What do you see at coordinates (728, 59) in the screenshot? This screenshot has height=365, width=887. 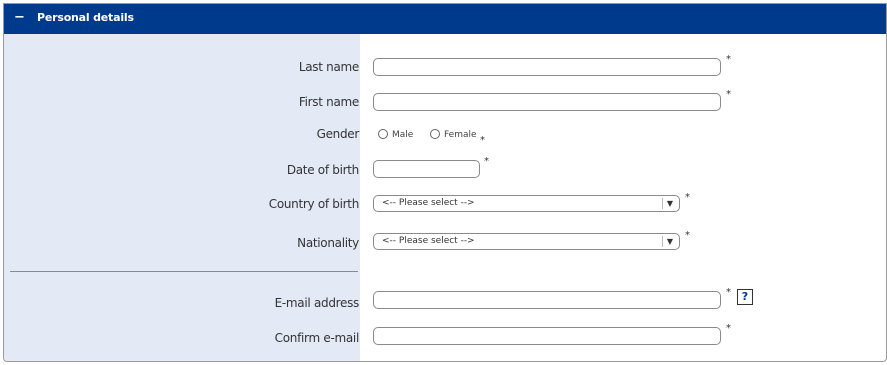 I see `last-name-required-mark: *` at bounding box center [728, 59].